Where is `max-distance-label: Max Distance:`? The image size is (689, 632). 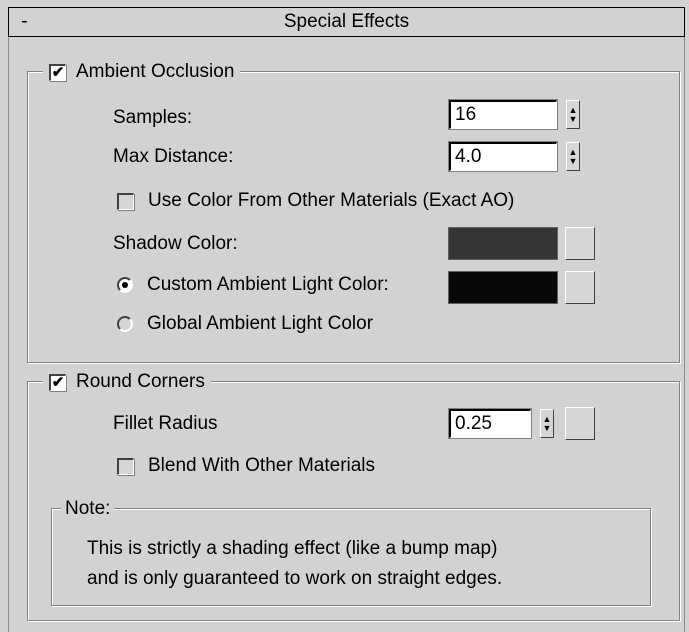 max-distance-label: Max Distance: is located at coordinates (173, 156).